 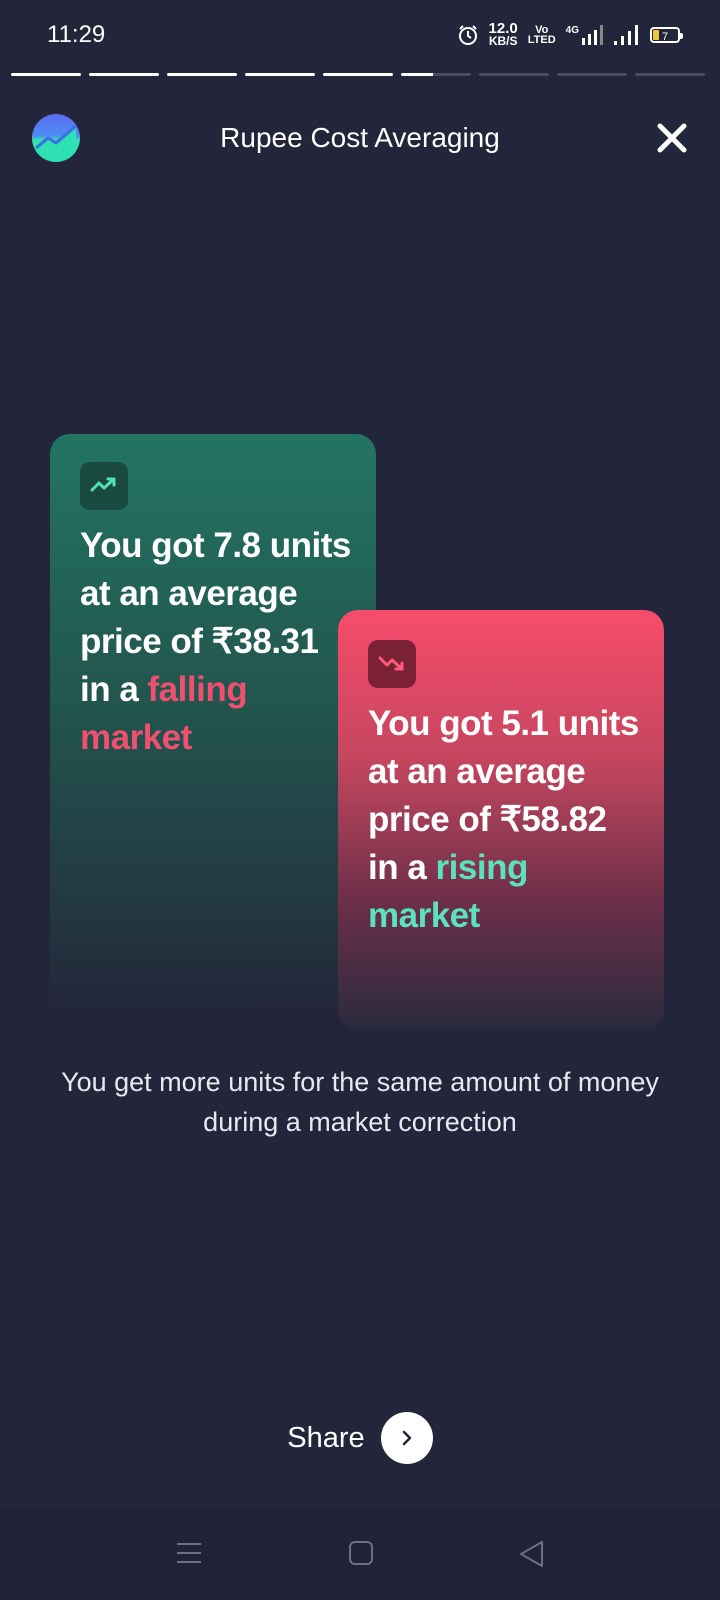 I want to click on trend-up-icon, so click(x=103, y=484).